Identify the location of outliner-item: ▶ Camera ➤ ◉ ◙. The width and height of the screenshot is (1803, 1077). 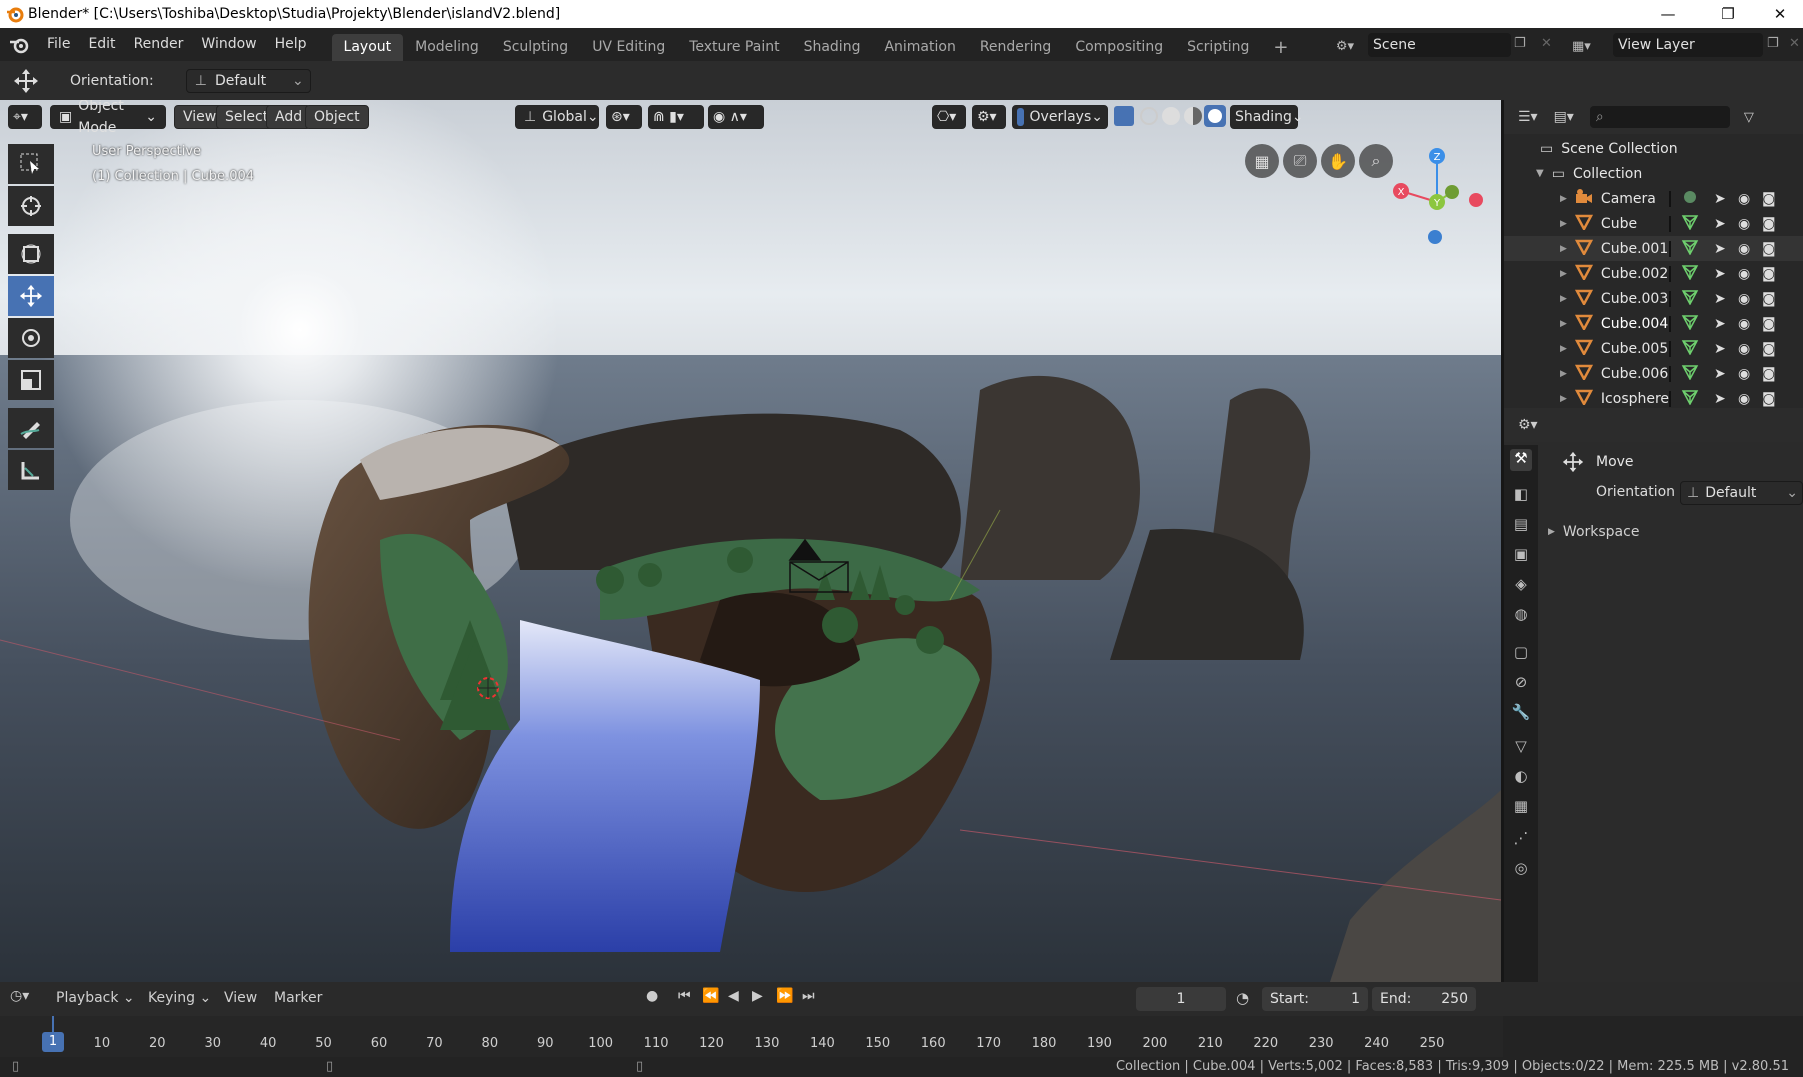
(1653, 198).